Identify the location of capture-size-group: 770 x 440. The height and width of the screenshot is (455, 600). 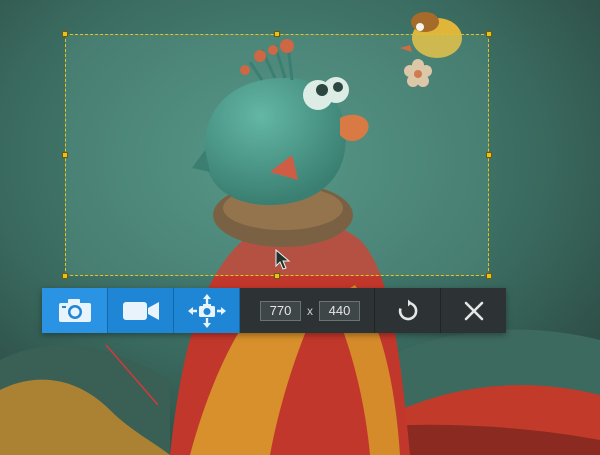
(307, 310).